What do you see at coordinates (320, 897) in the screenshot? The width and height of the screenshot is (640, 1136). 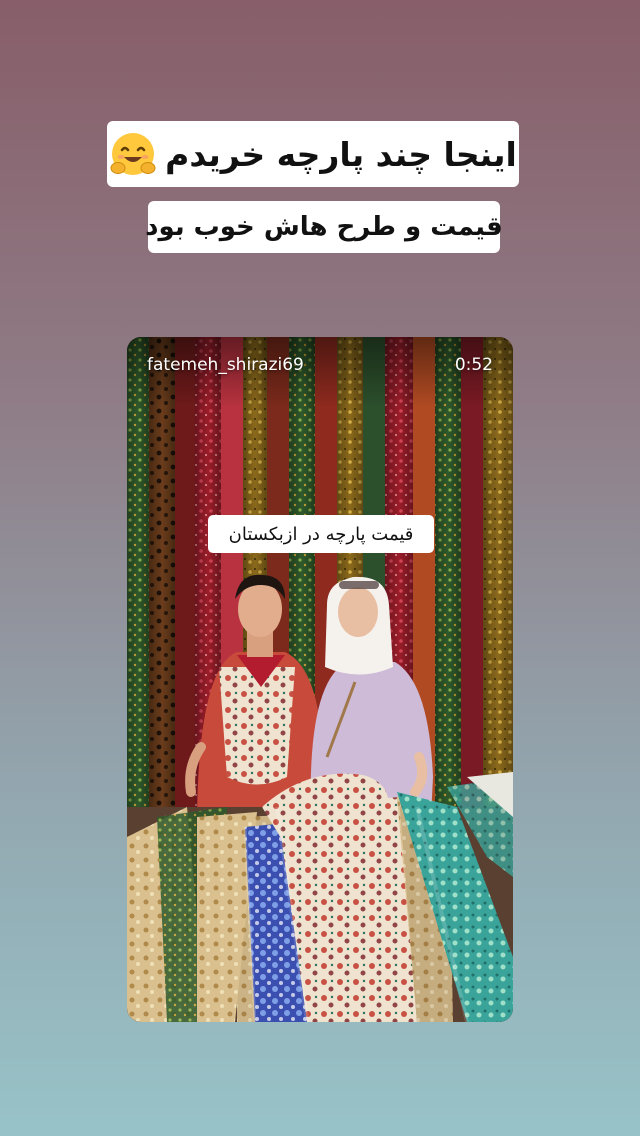 I see `fabric-rolls-table` at bounding box center [320, 897].